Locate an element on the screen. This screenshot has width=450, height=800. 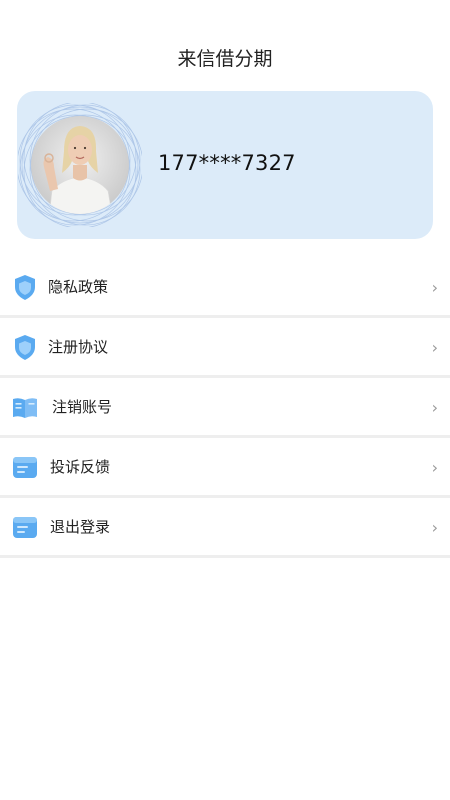
book-icon is located at coordinates (25, 408).